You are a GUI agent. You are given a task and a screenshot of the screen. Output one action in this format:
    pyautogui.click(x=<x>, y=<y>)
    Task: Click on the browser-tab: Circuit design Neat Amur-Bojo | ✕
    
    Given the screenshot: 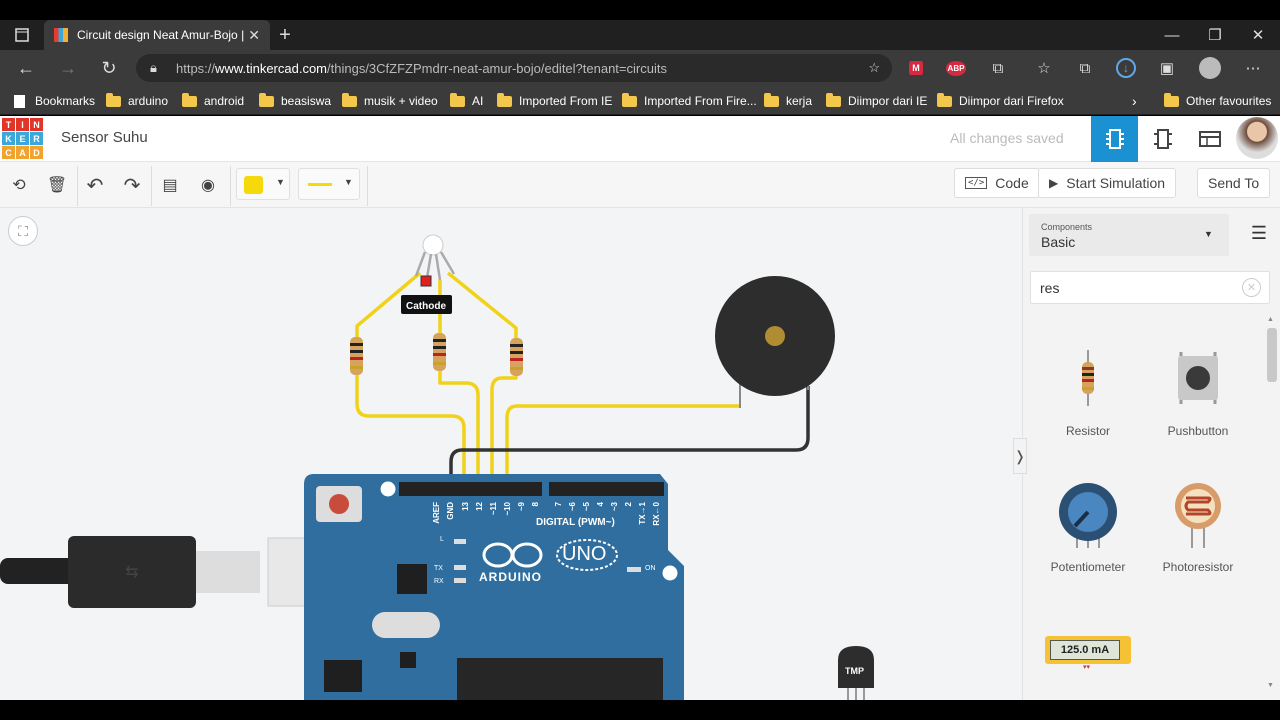 What is the action you would take?
    pyautogui.click(x=157, y=35)
    